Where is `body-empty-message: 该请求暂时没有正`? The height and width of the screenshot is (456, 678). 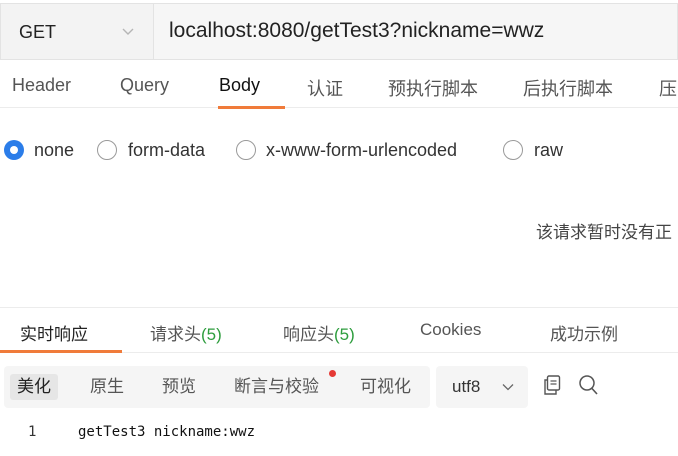 body-empty-message: 该请求暂时没有正 is located at coordinates (604, 232).